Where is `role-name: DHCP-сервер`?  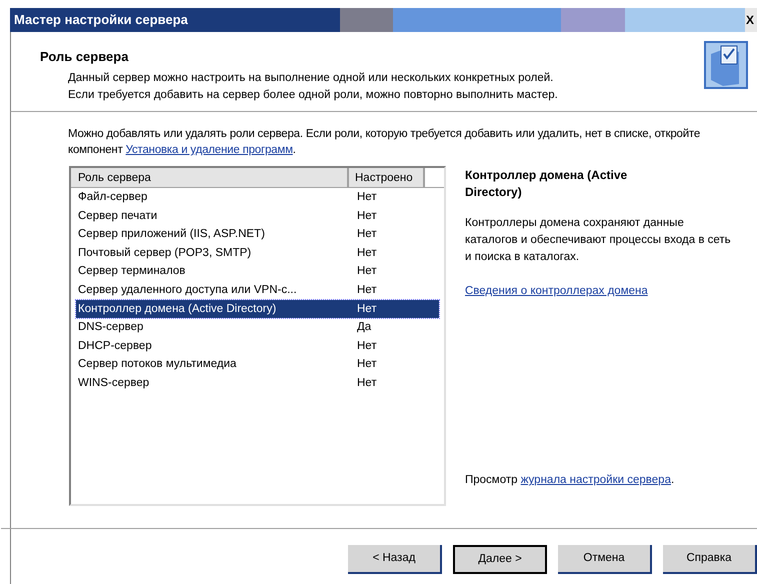 role-name: DHCP-сервер is located at coordinates (115, 346).